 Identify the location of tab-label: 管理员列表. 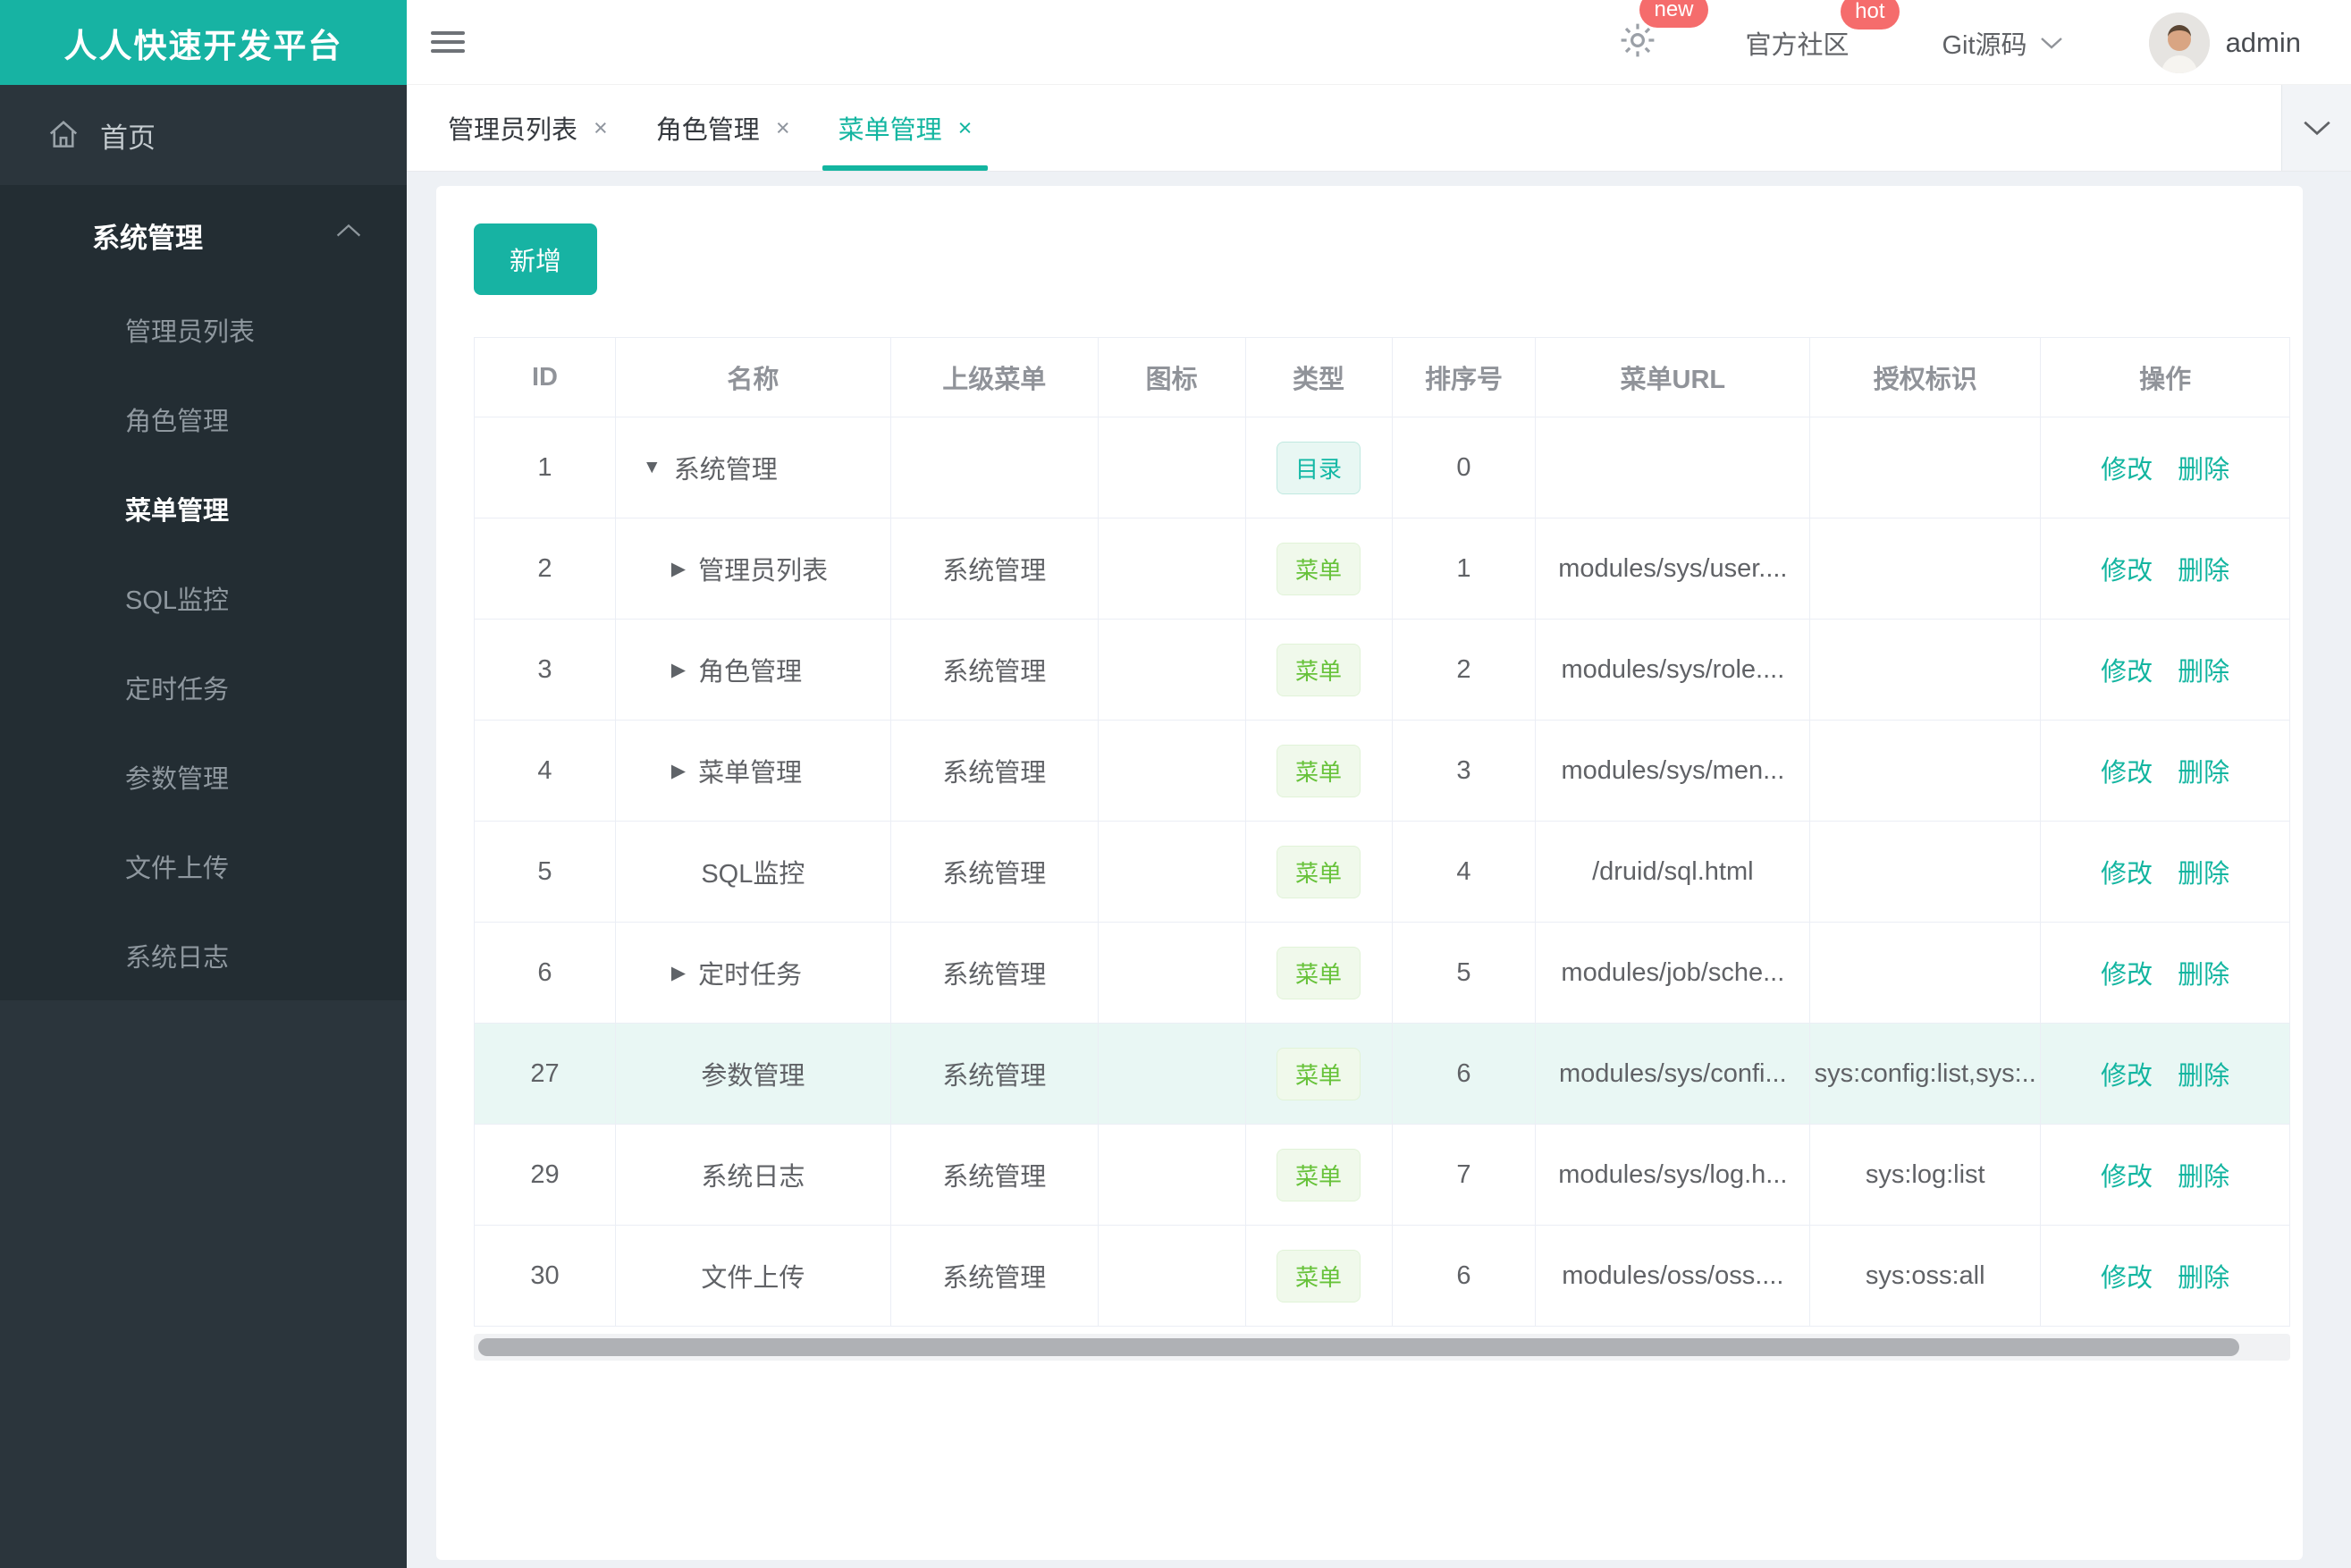
(513, 130).